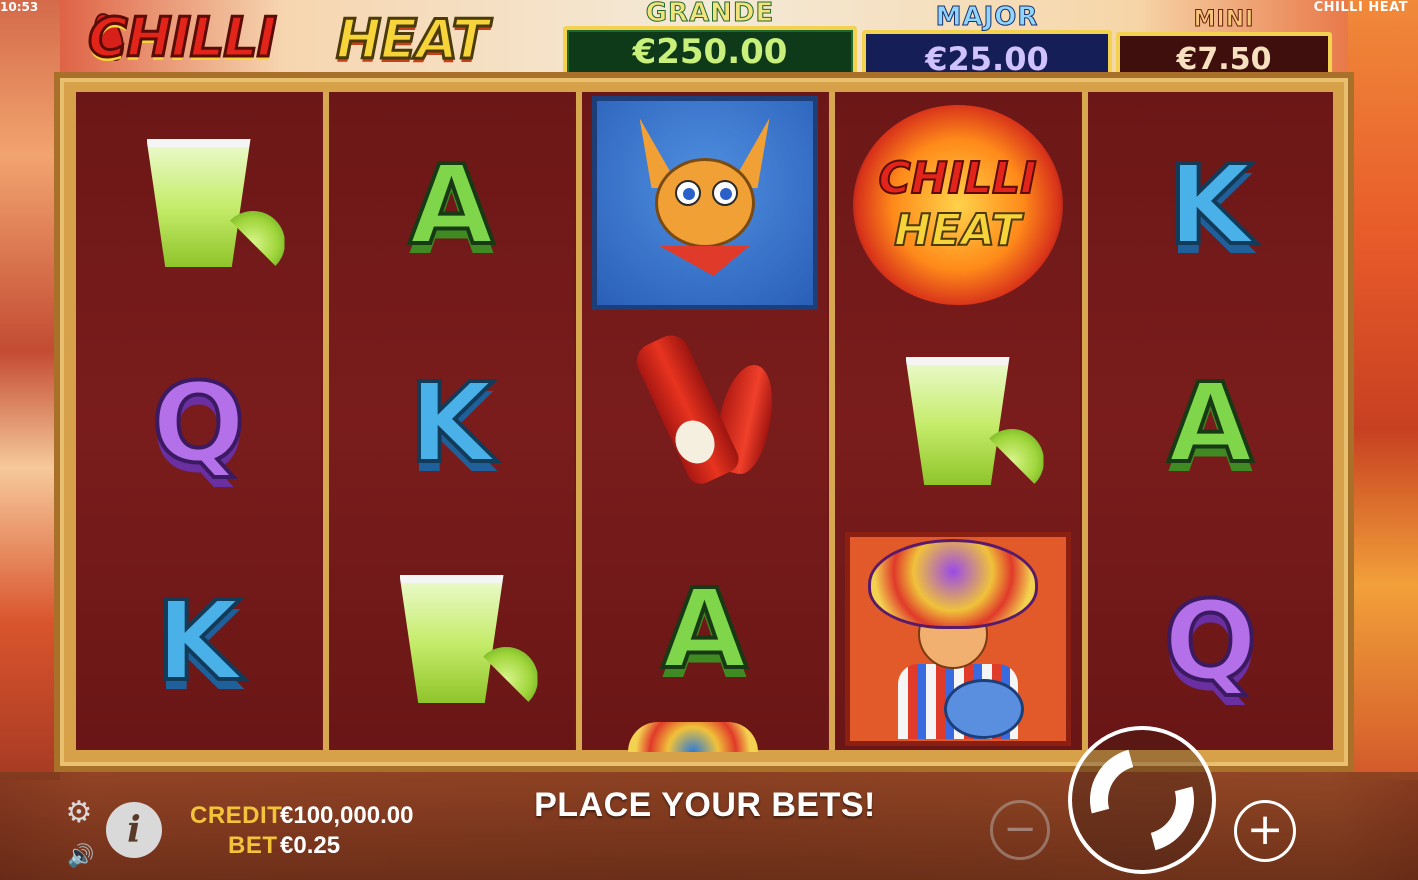  I want to click on status-message: PLACE YOUR BETS!, so click(705, 805).